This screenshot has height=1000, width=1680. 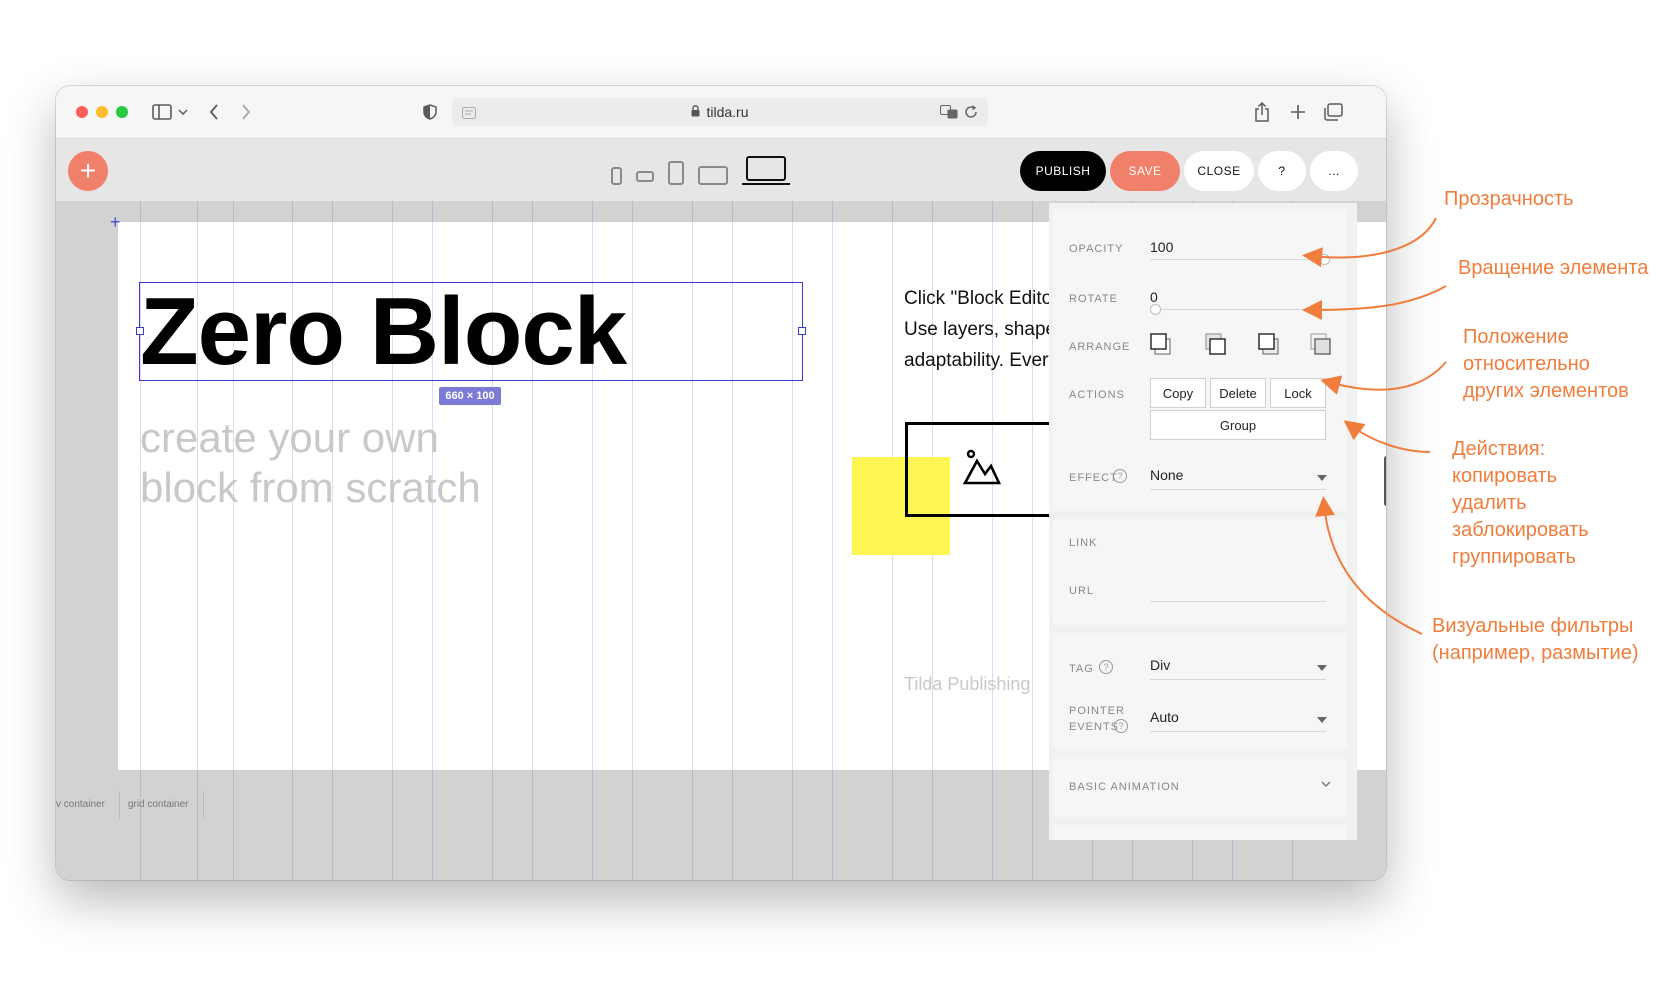 What do you see at coordinates (1383, 378) in the screenshot?
I see `arrow-arrange` at bounding box center [1383, 378].